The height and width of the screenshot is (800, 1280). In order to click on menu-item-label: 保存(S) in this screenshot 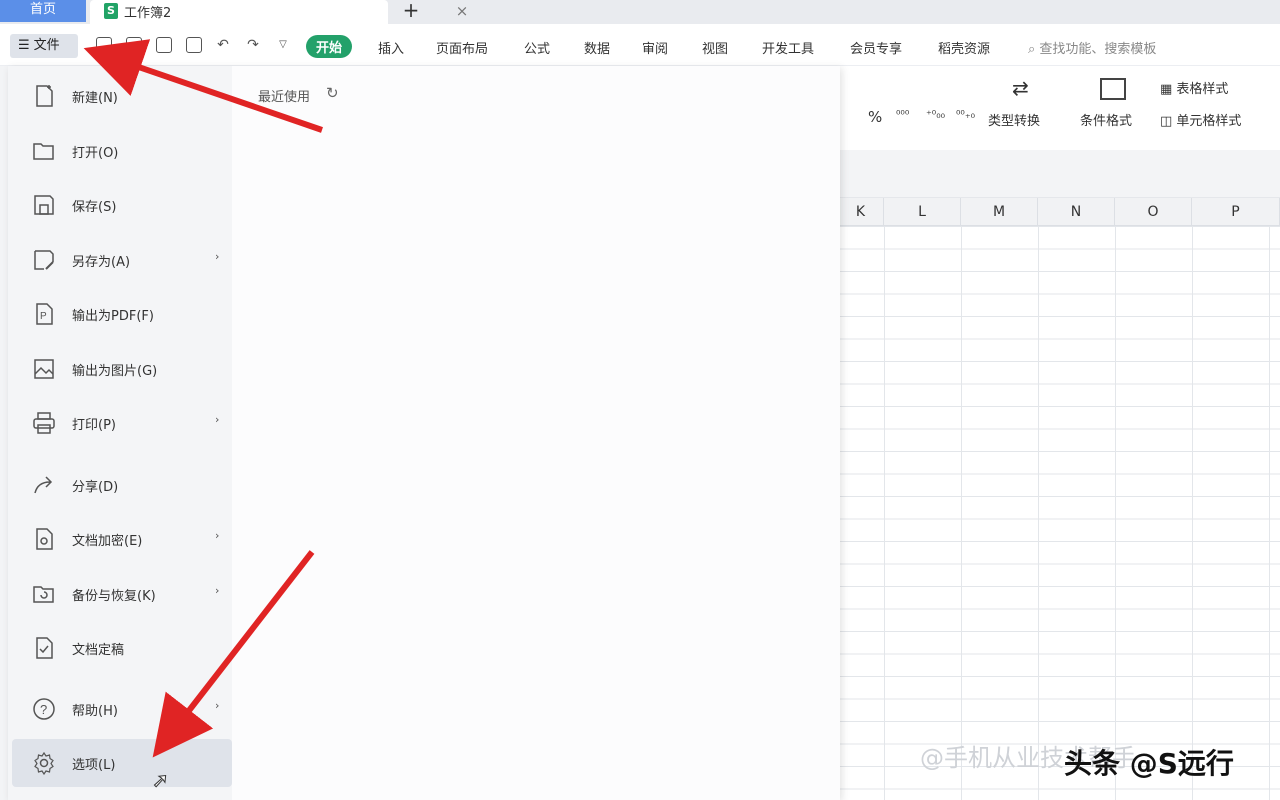, I will do `click(94, 207)`.